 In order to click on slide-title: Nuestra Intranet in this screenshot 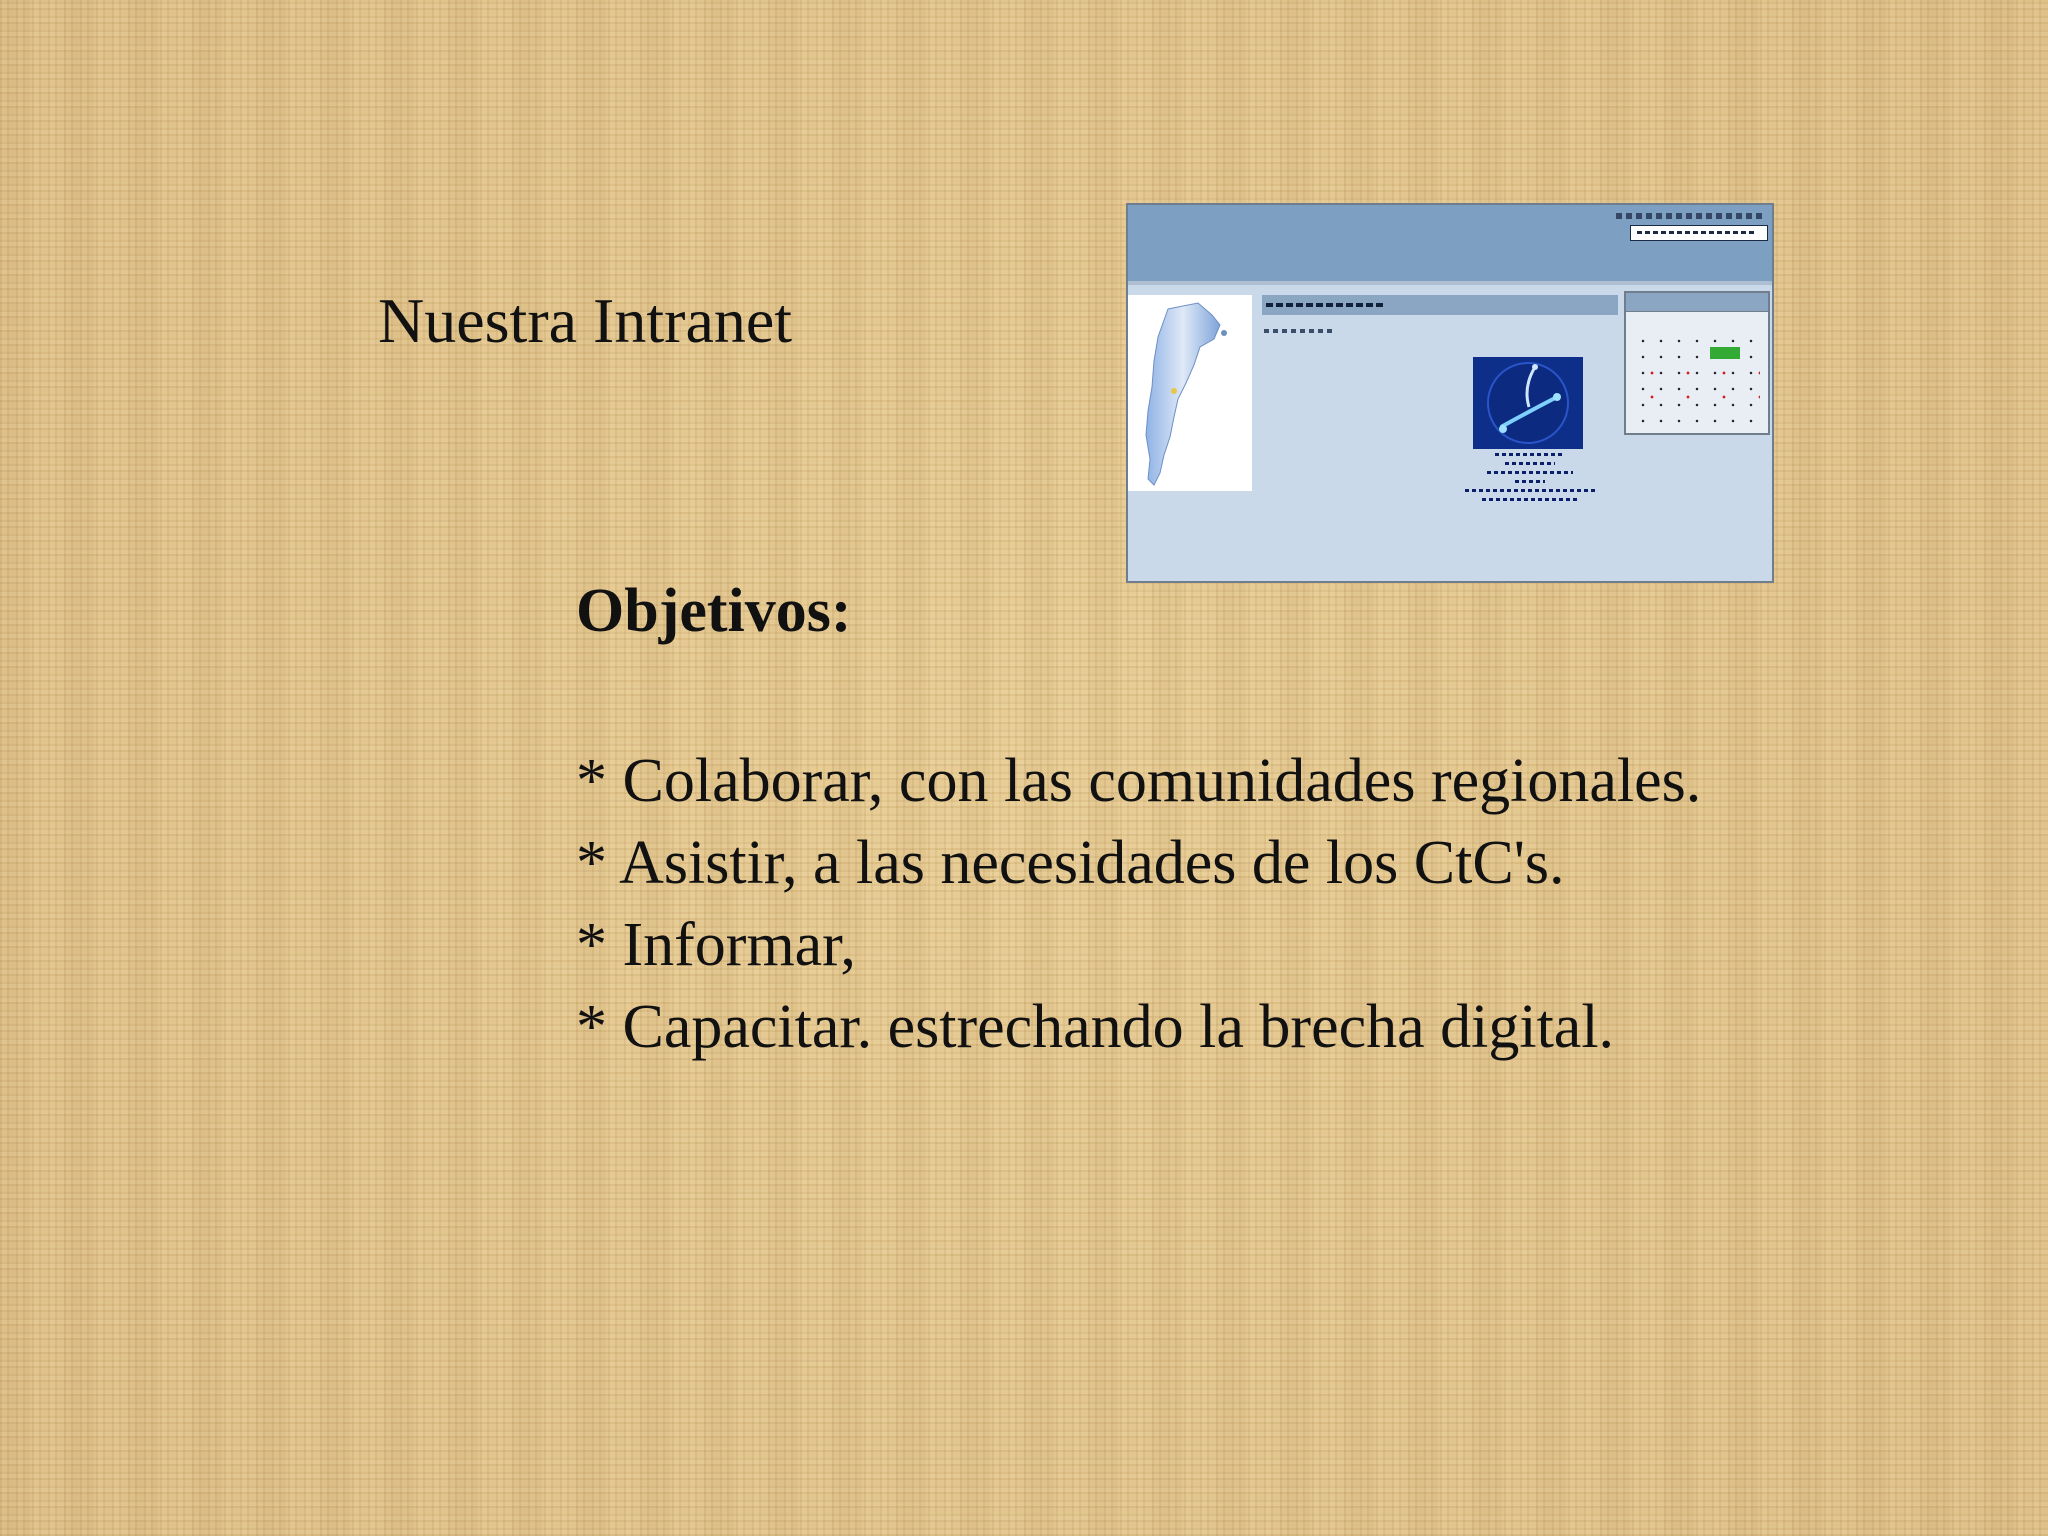, I will do `click(585, 320)`.